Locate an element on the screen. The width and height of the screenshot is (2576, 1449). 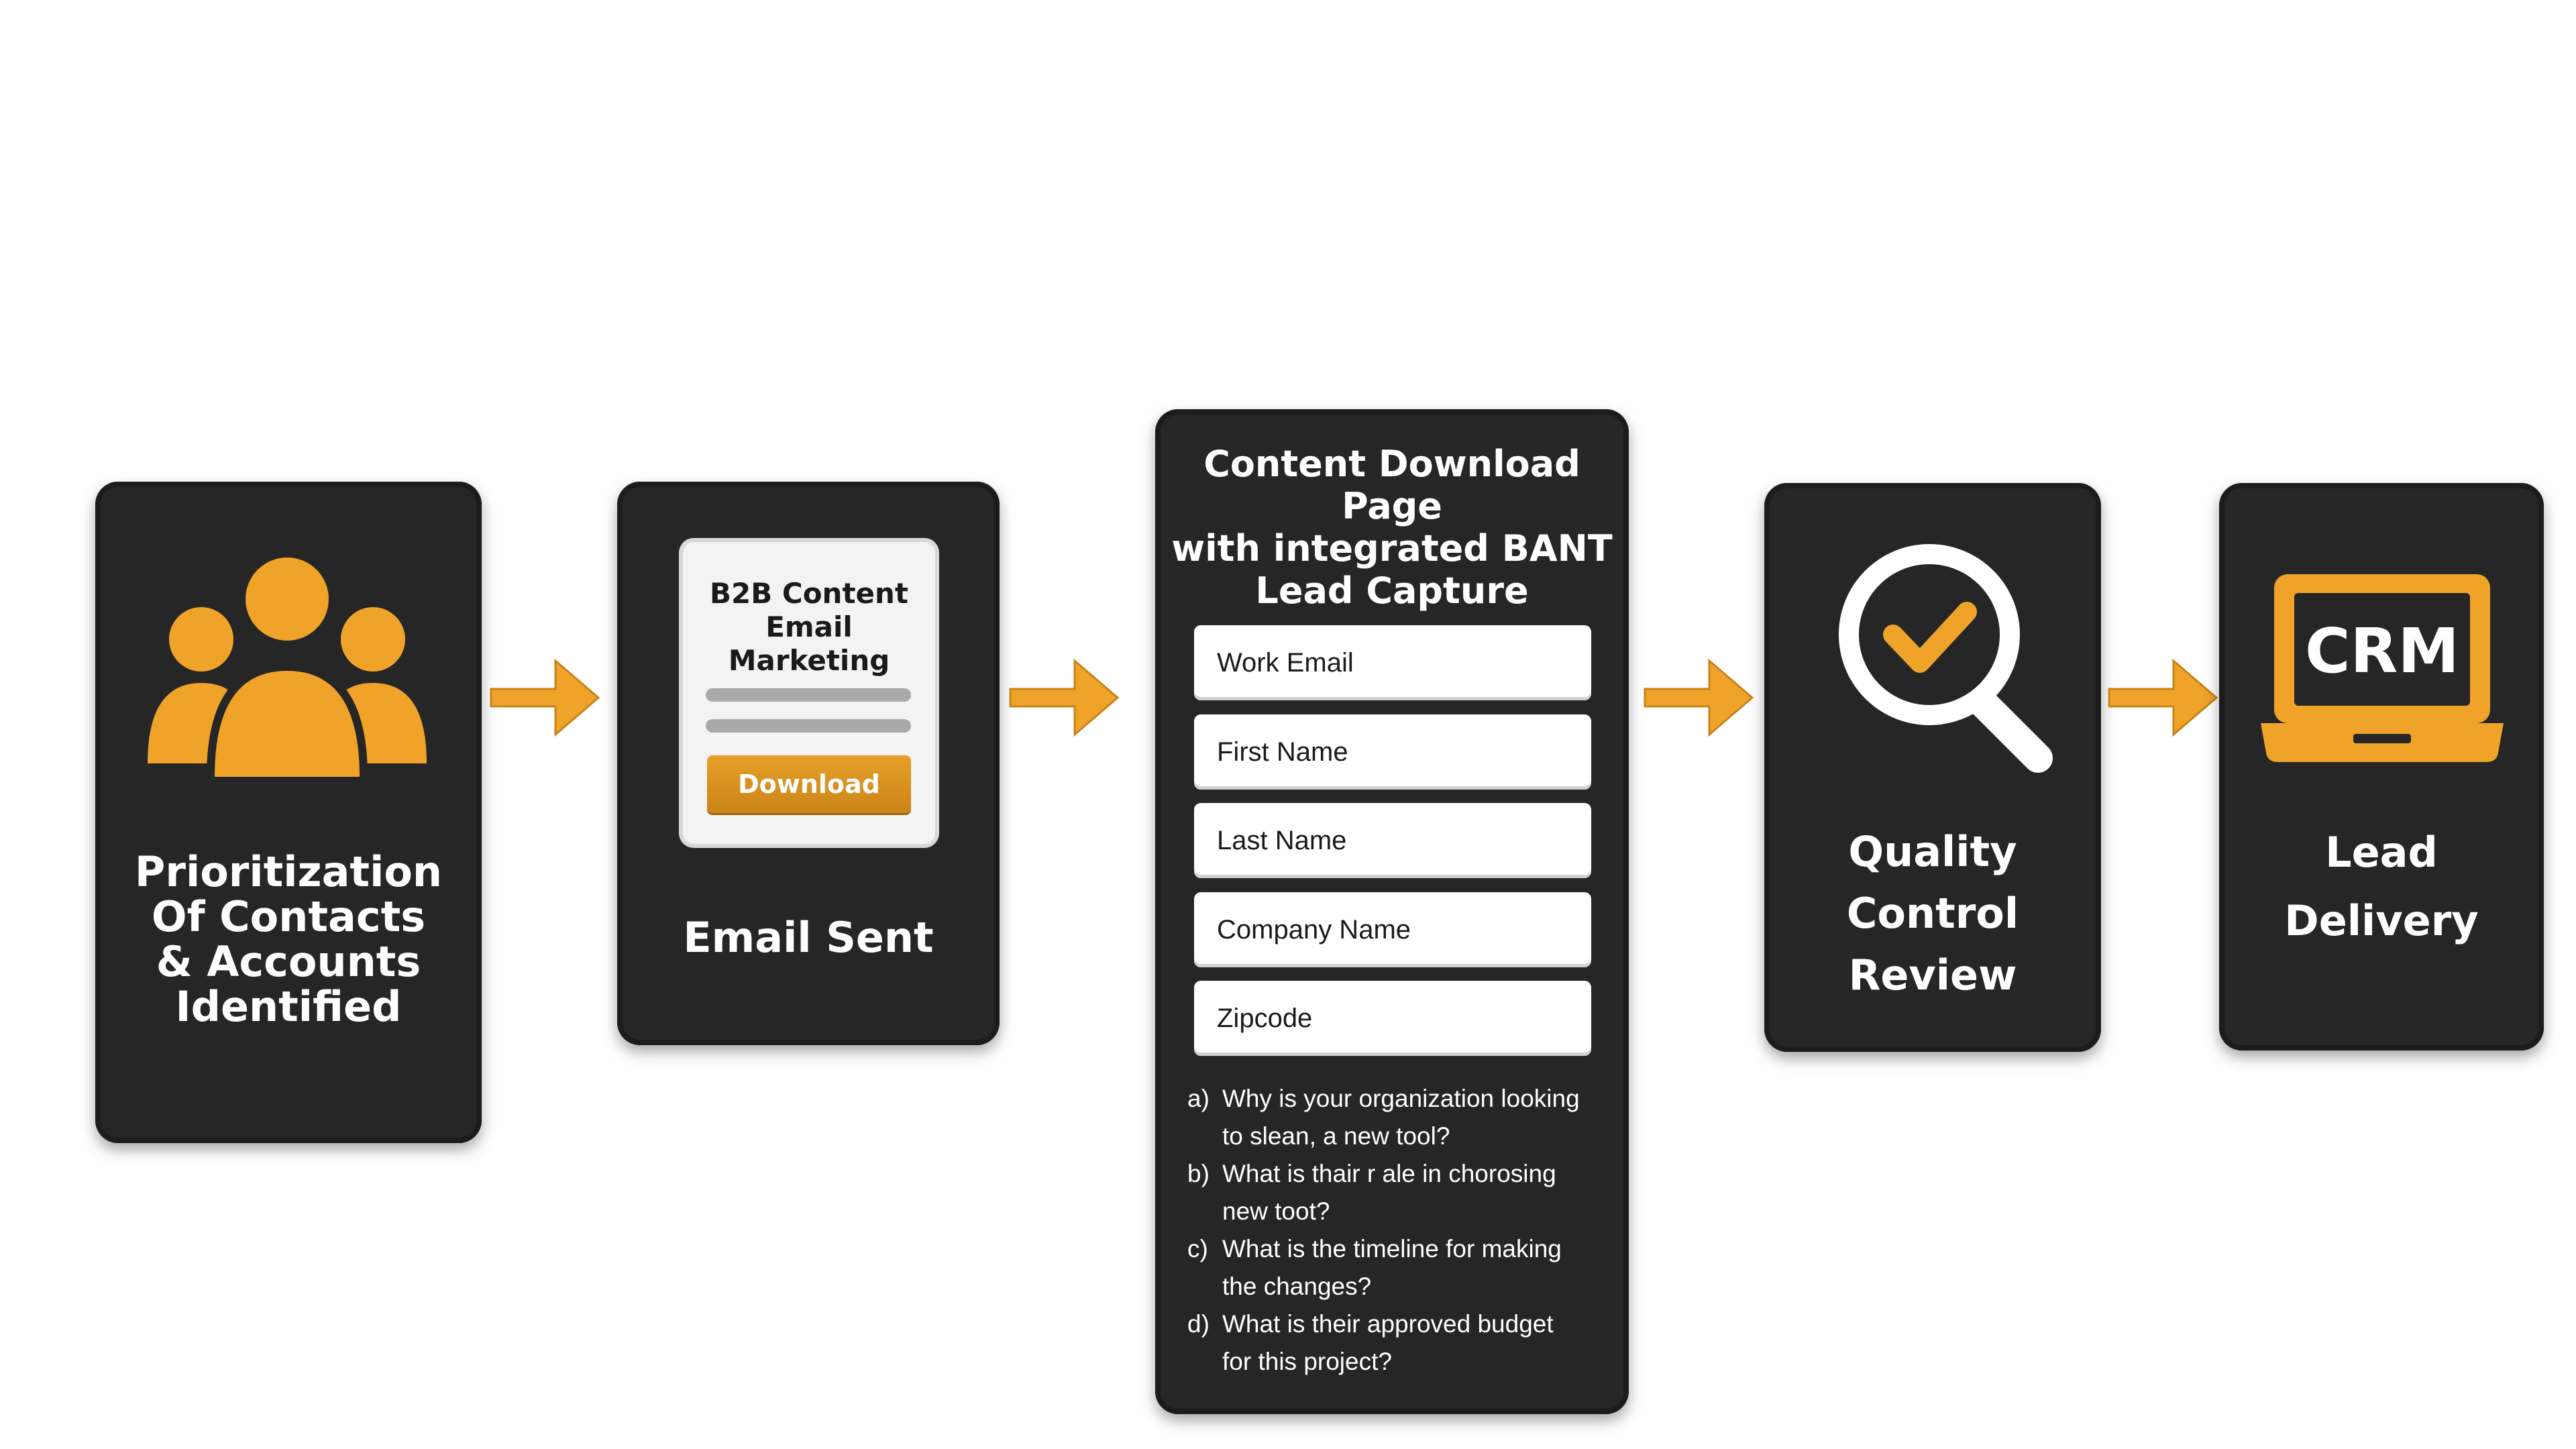
step-label-lead-delivery: Lead Delivery is located at coordinates (2381, 886).